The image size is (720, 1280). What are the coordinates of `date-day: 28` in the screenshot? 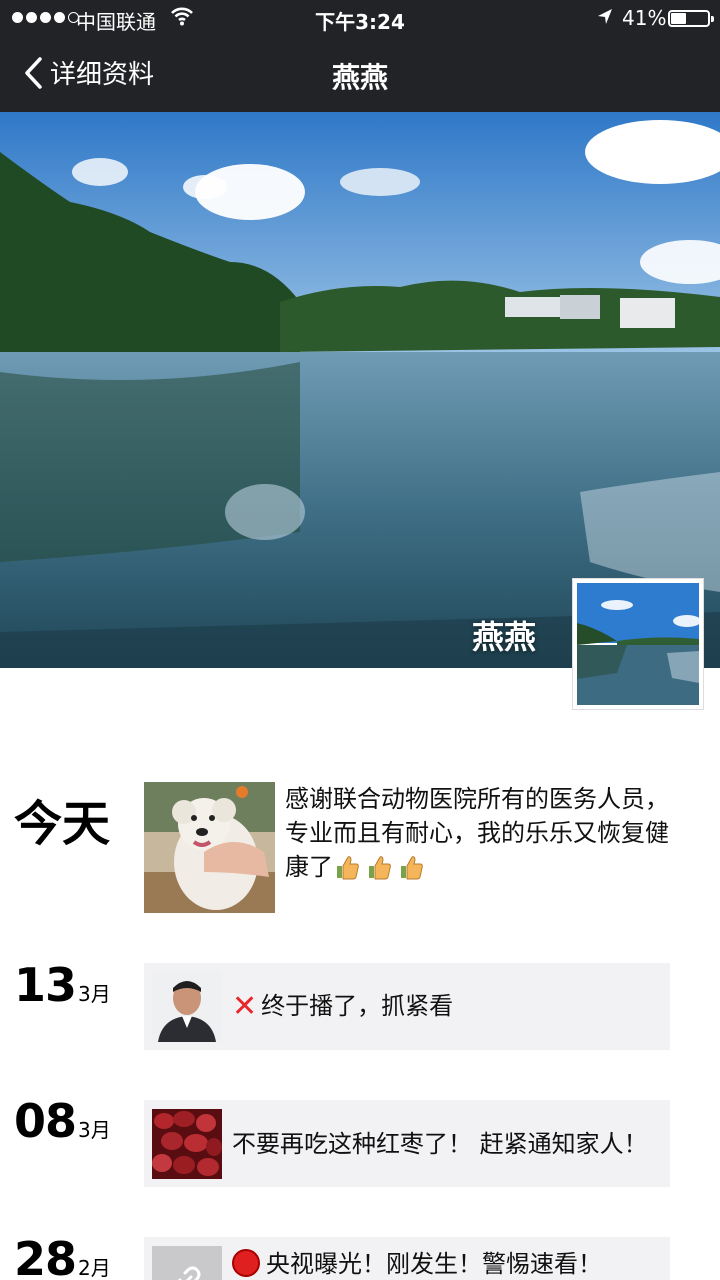 It's located at (45, 1256).